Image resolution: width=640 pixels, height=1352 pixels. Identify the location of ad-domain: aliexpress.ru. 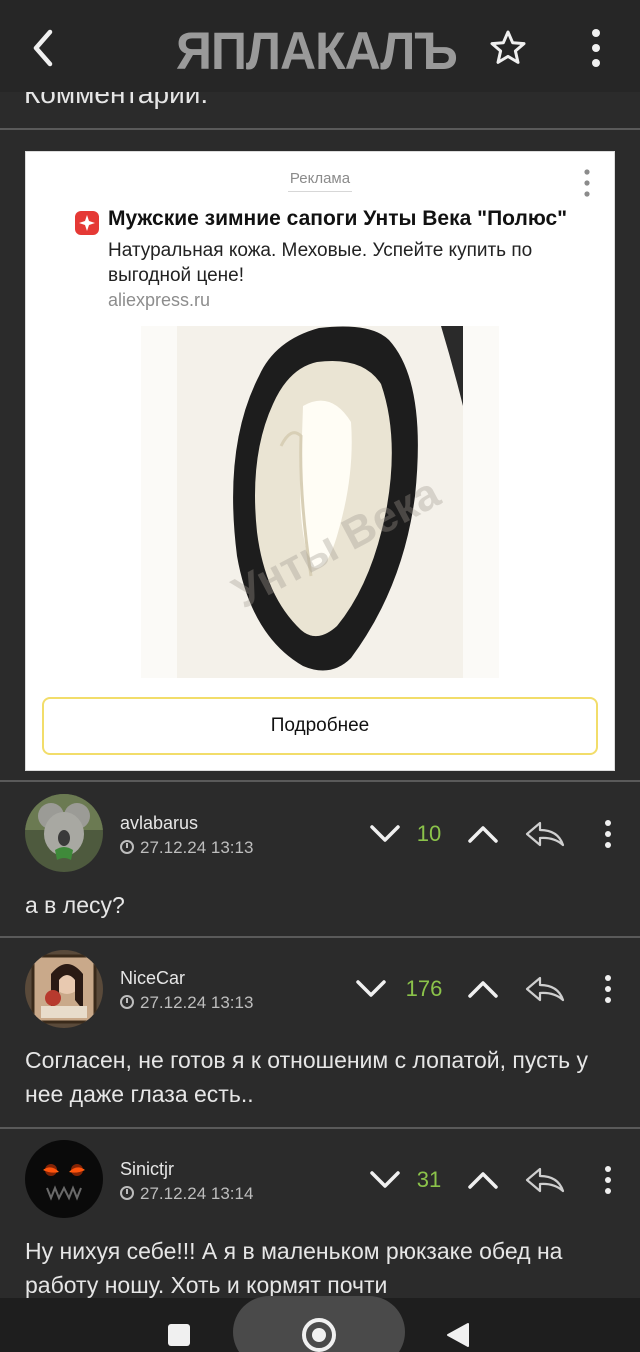
(159, 300).